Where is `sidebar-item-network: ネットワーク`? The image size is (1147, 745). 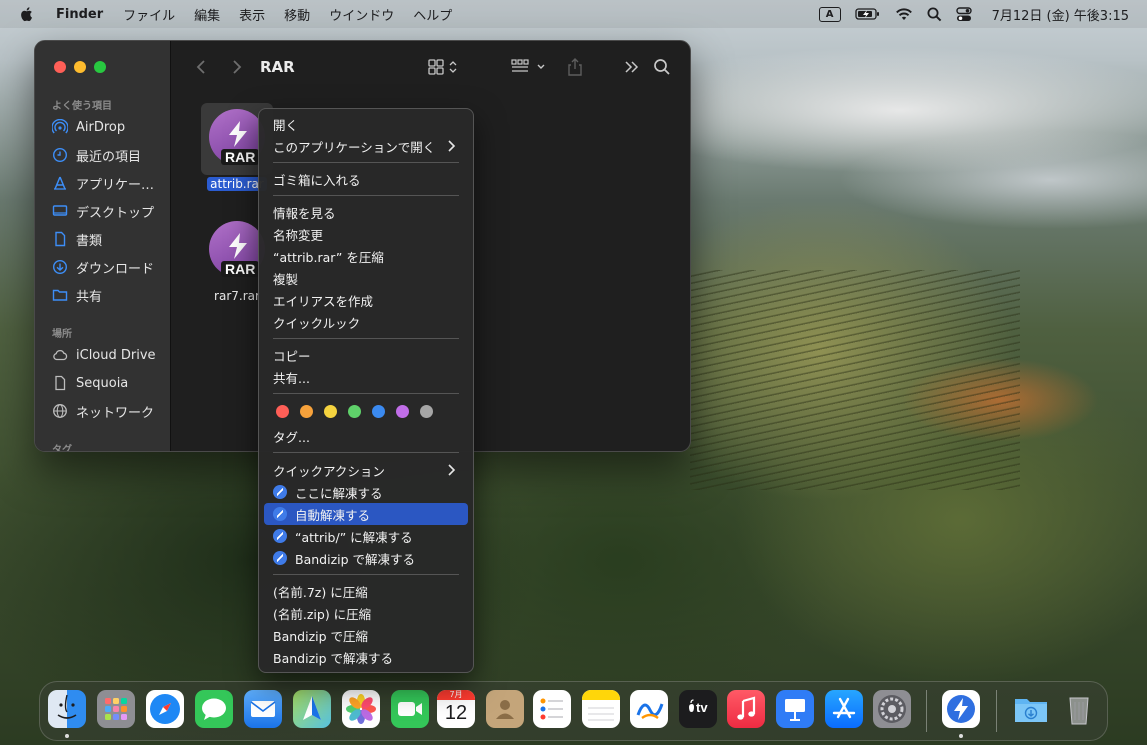 sidebar-item-network: ネットワーク is located at coordinates (103, 411).